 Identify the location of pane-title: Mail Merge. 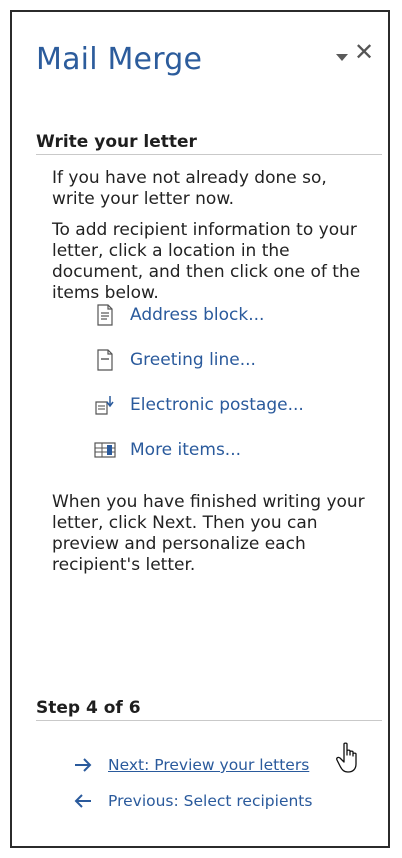
(119, 59).